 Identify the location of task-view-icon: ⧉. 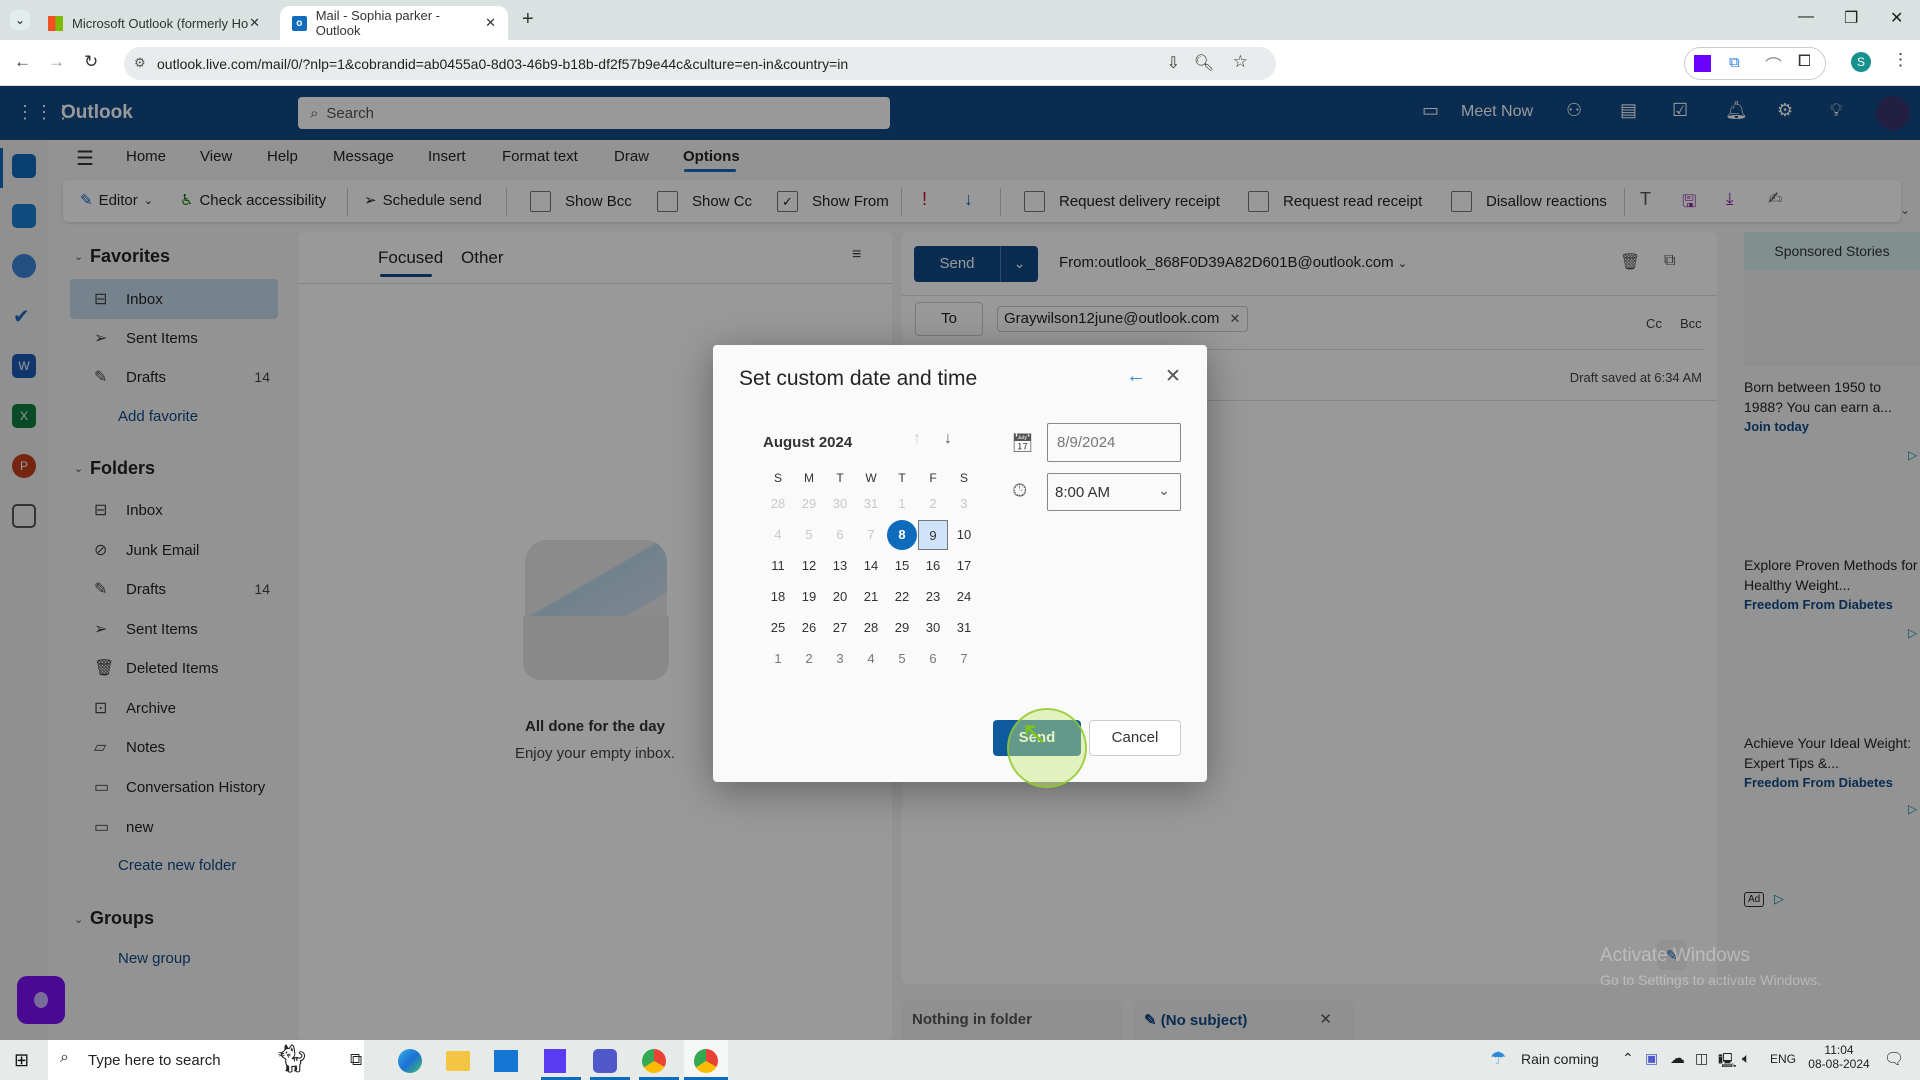
(356, 1060).